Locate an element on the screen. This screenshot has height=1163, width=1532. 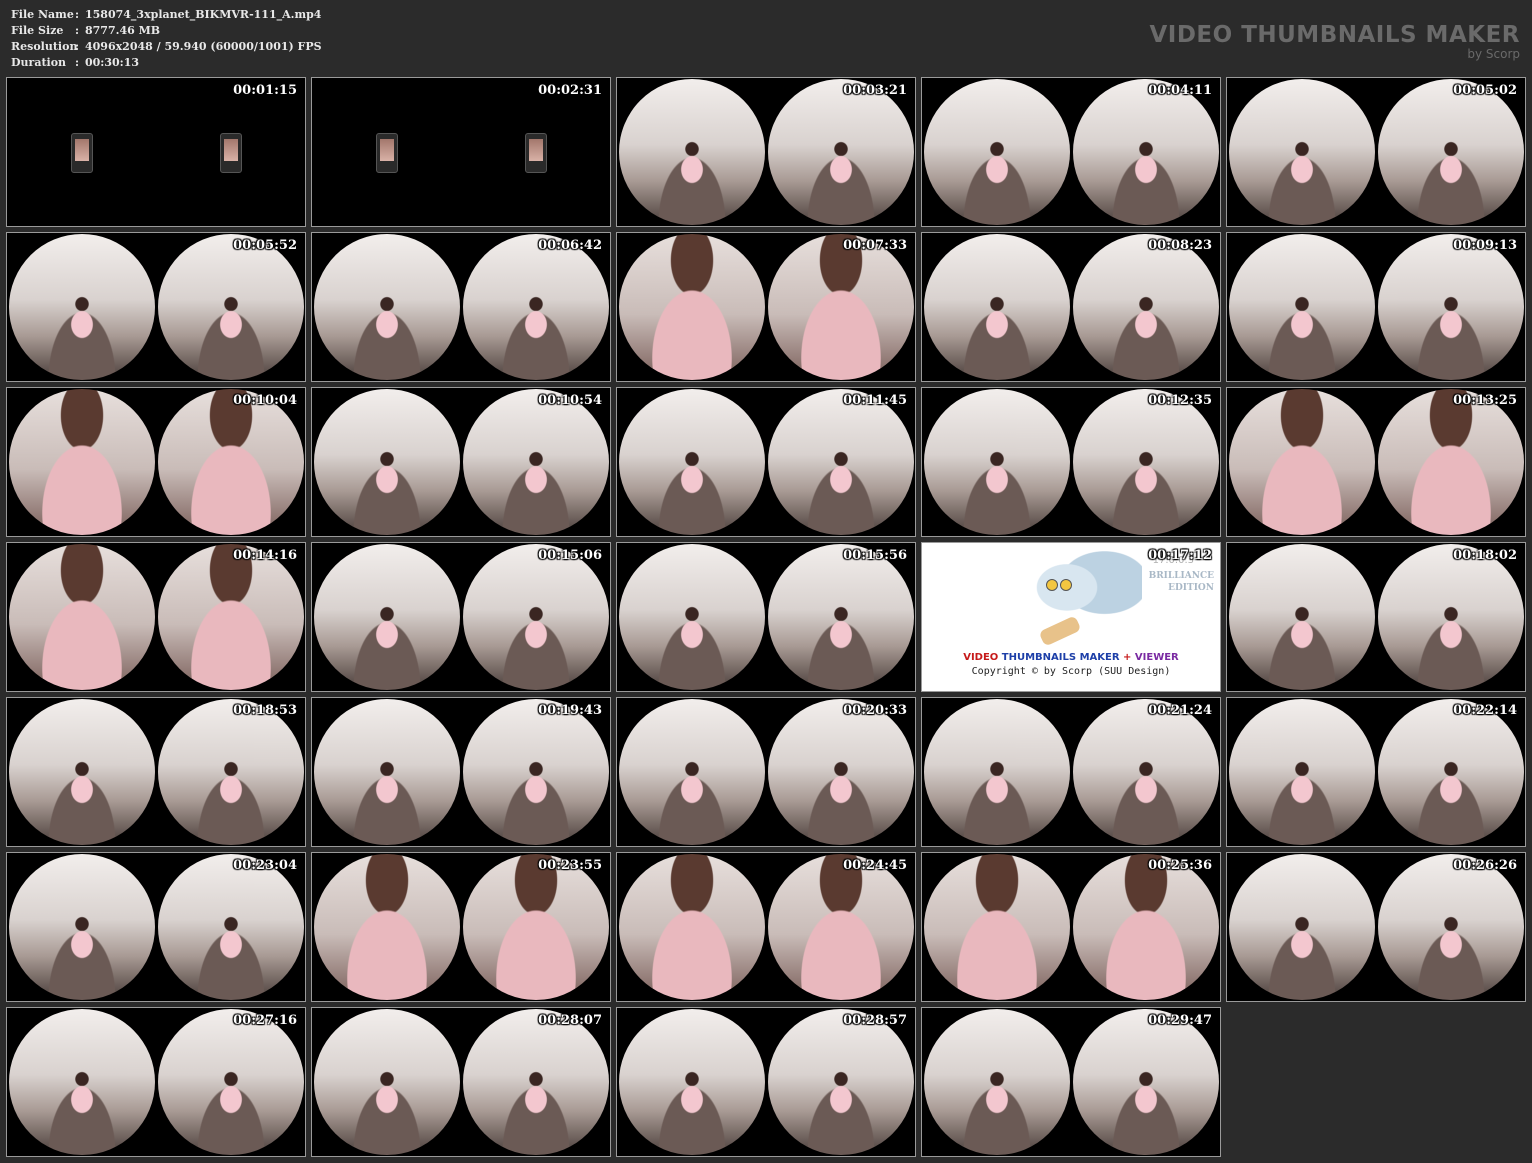
timestamp-label: 00:26:26 is located at coordinates (1485, 865).